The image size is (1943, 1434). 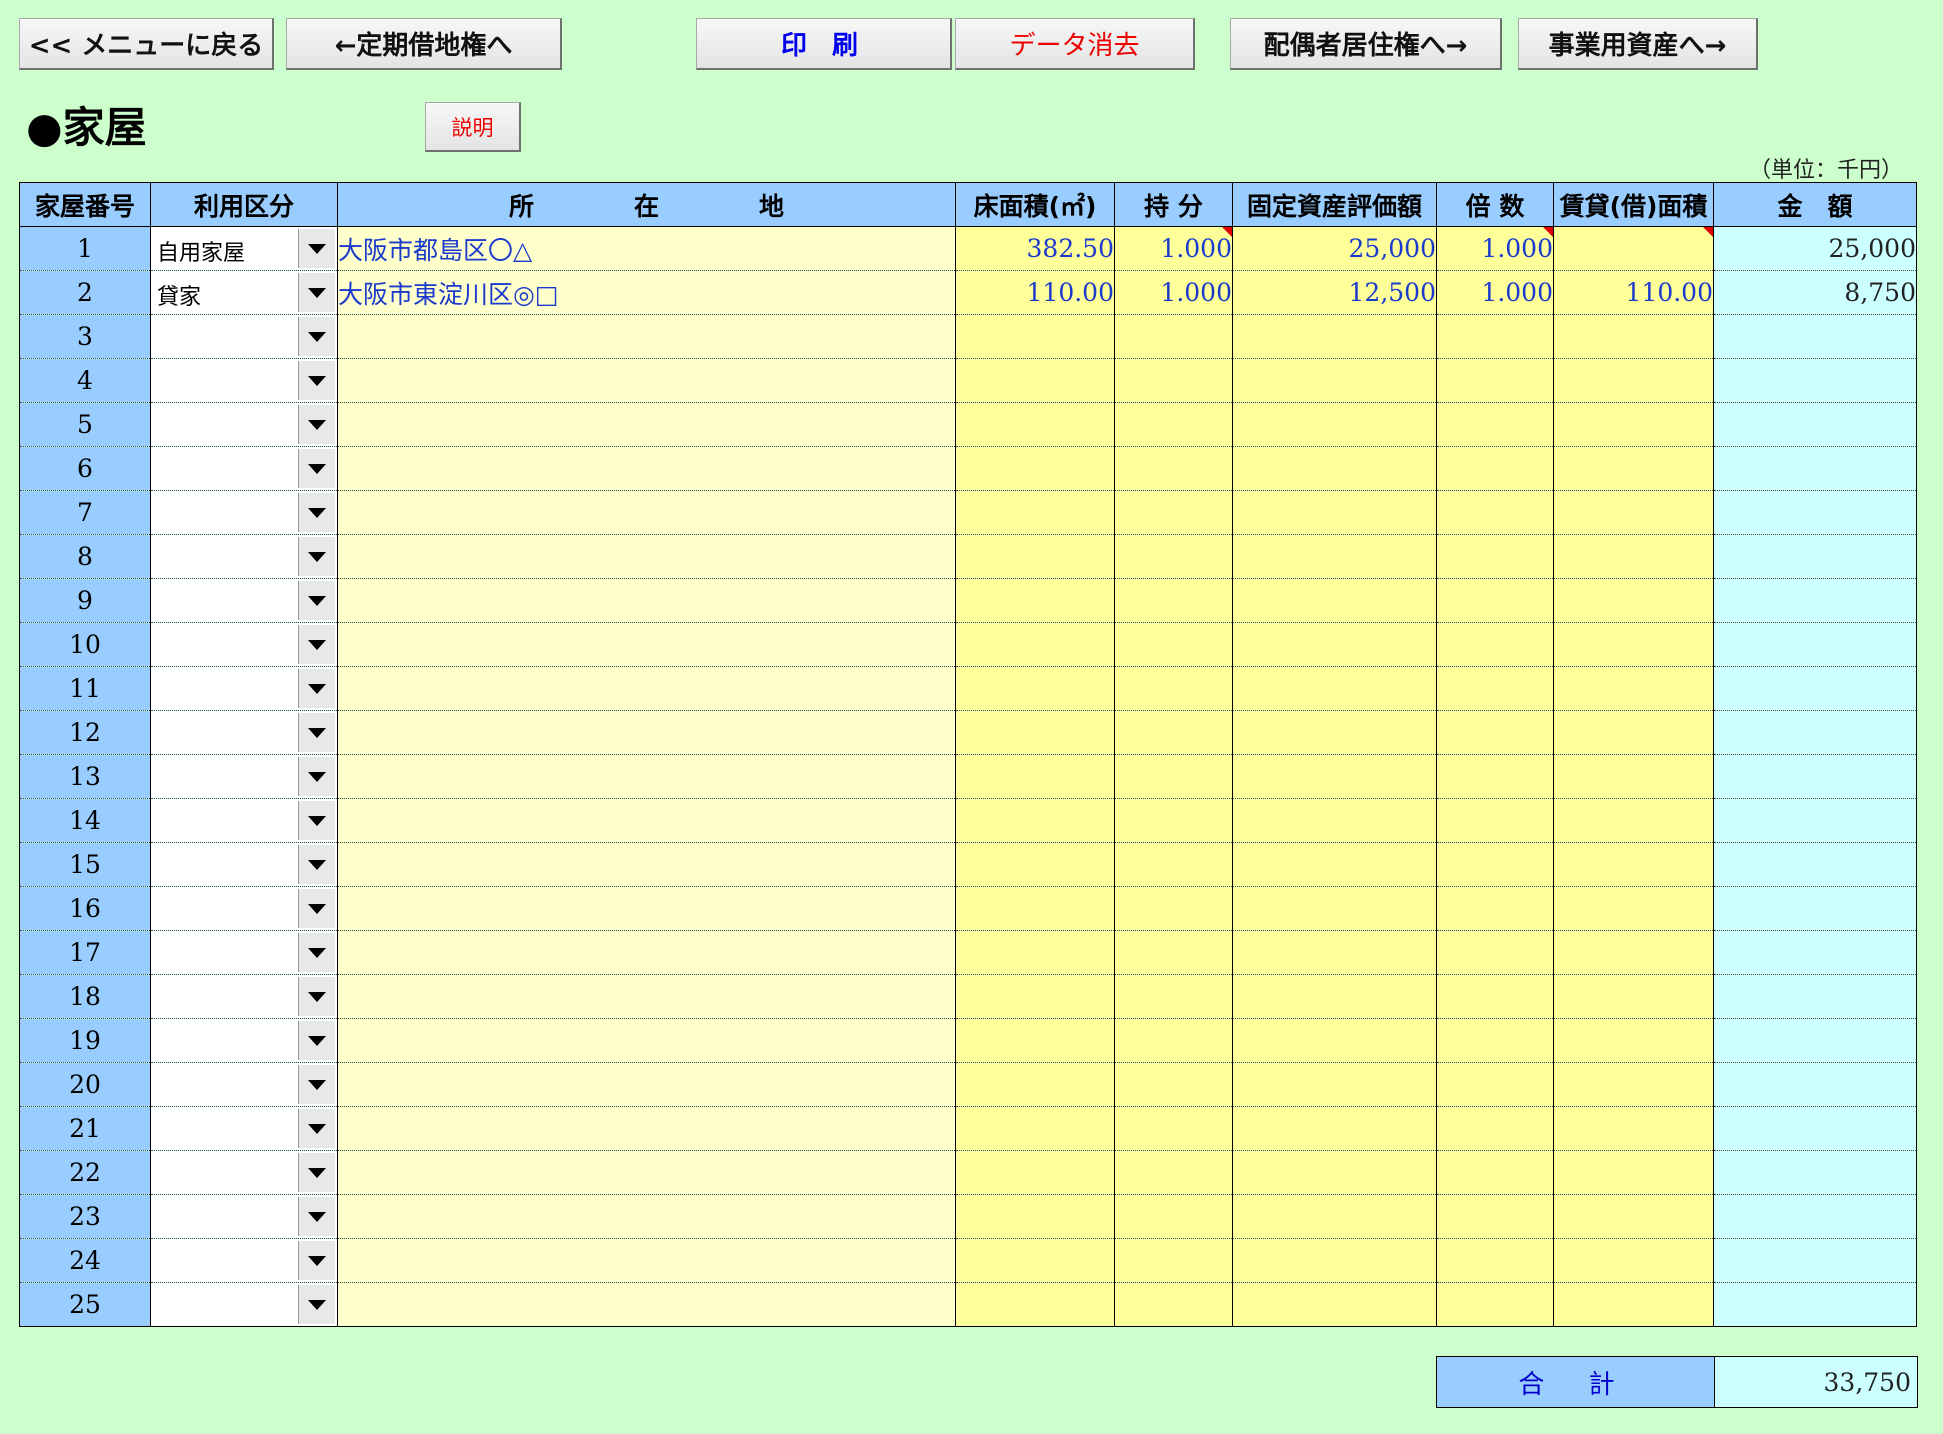 What do you see at coordinates (824, 44) in the screenshot?
I see `print-button: 印 刷` at bounding box center [824, 44].